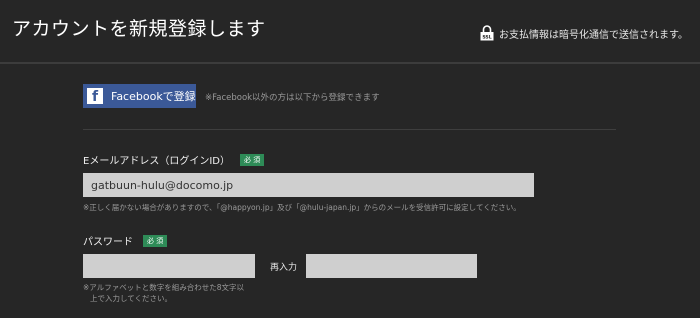 This screenshot has height=318, width=700. I want to click on email-required-badge: 必 須, so click(252, 159).